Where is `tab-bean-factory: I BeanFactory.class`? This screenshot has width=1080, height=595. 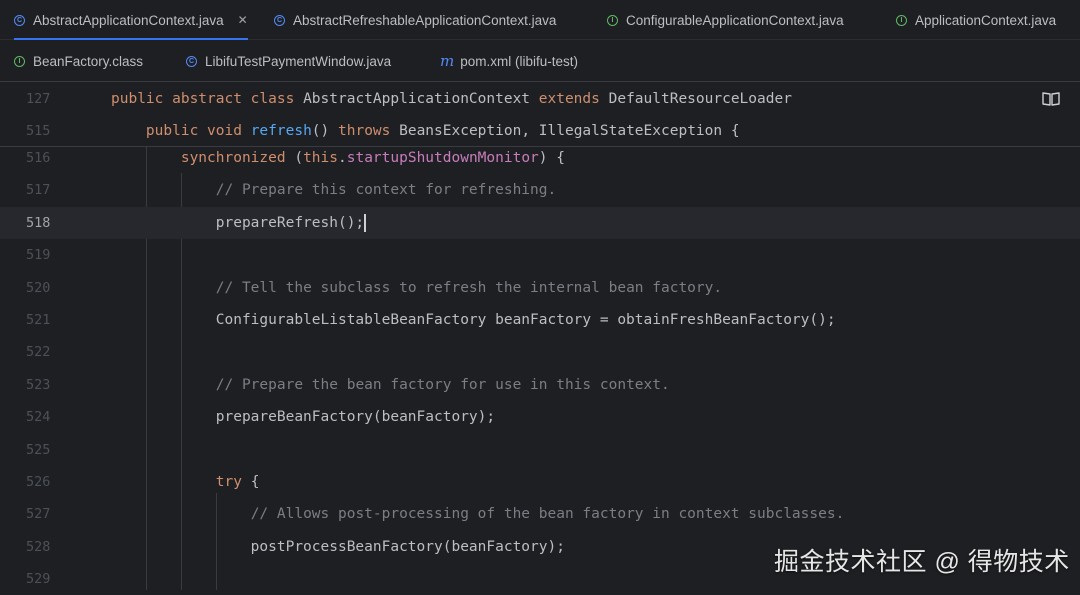
tab-bean-factory: I BeanFactory.class is located at coordinates (78, 61).